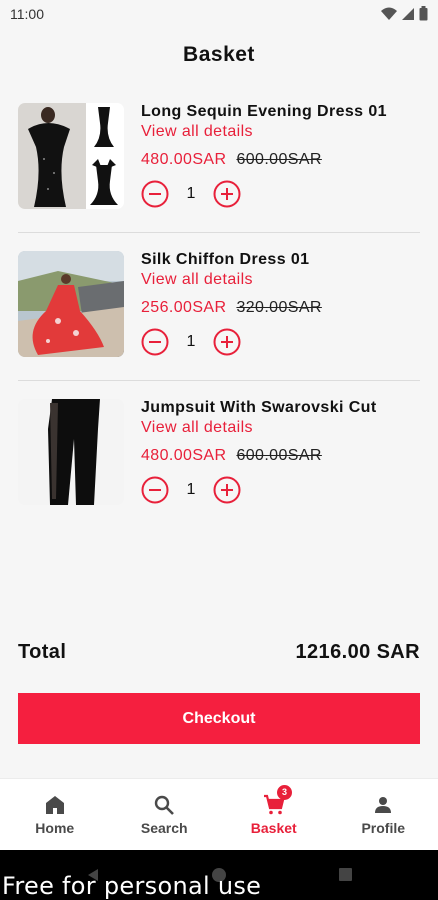 This screenshot has width=438, height=900. What do you see at coordinates (383, 805) in the screenshot?
I see `person-icon` at bounding box center [383, 805].